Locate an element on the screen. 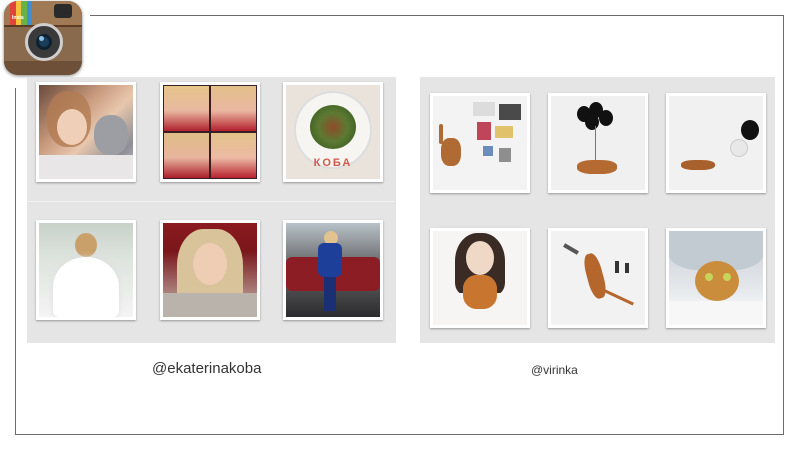  profile-handle-virinka: @virinka is located at coordinates (554, 370).